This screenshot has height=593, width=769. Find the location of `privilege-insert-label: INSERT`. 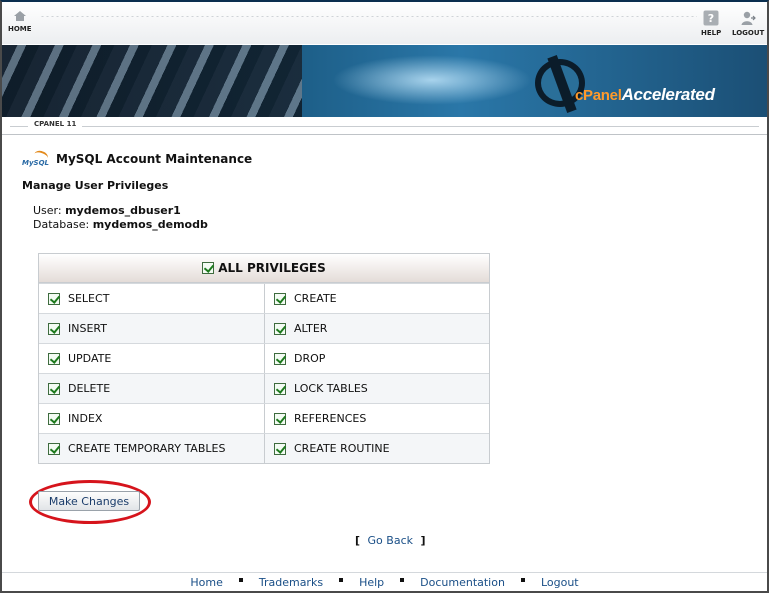

privilege-insert-label: INSERT is located at coordinates (87, 328).